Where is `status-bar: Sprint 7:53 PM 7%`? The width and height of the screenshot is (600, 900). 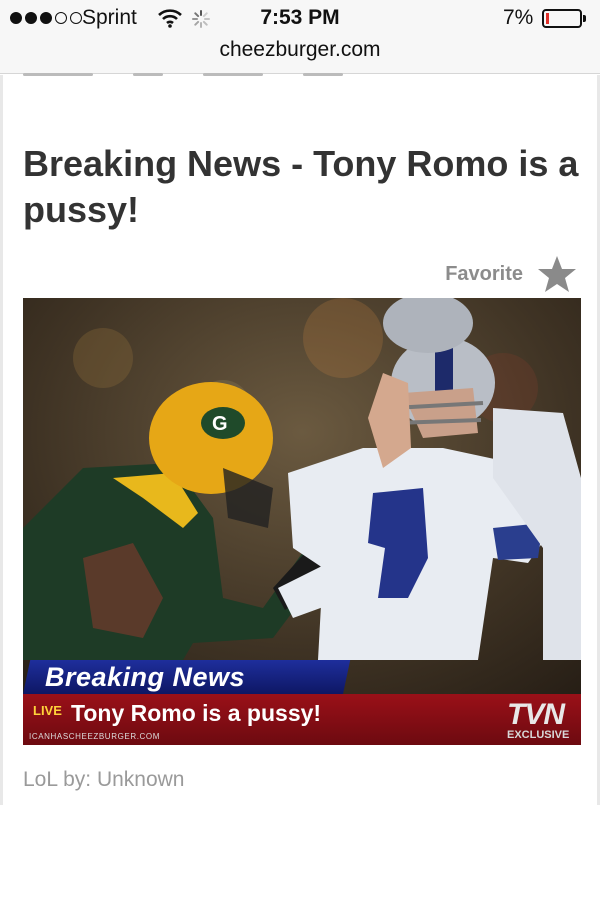 status-bar: Sprint 7:53 PM 7% is located at coordinates (300, 18).